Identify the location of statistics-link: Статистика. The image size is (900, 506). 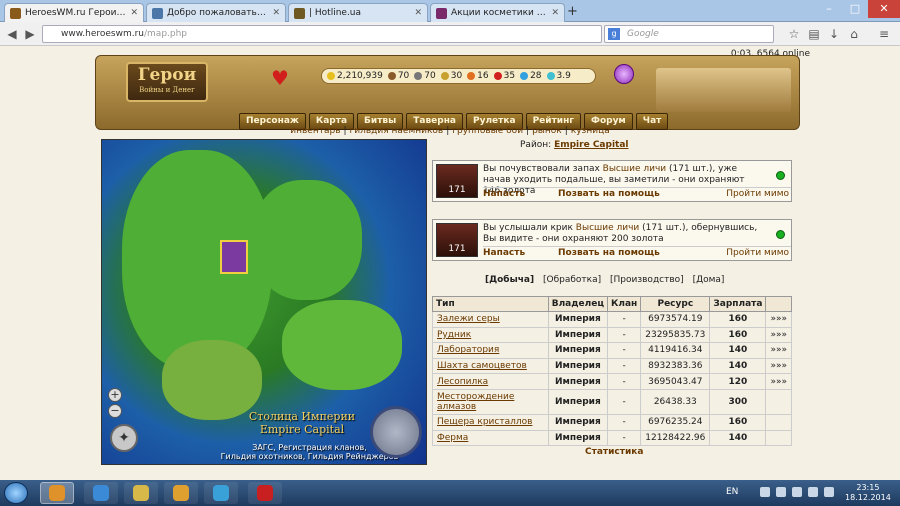
(614, 452).